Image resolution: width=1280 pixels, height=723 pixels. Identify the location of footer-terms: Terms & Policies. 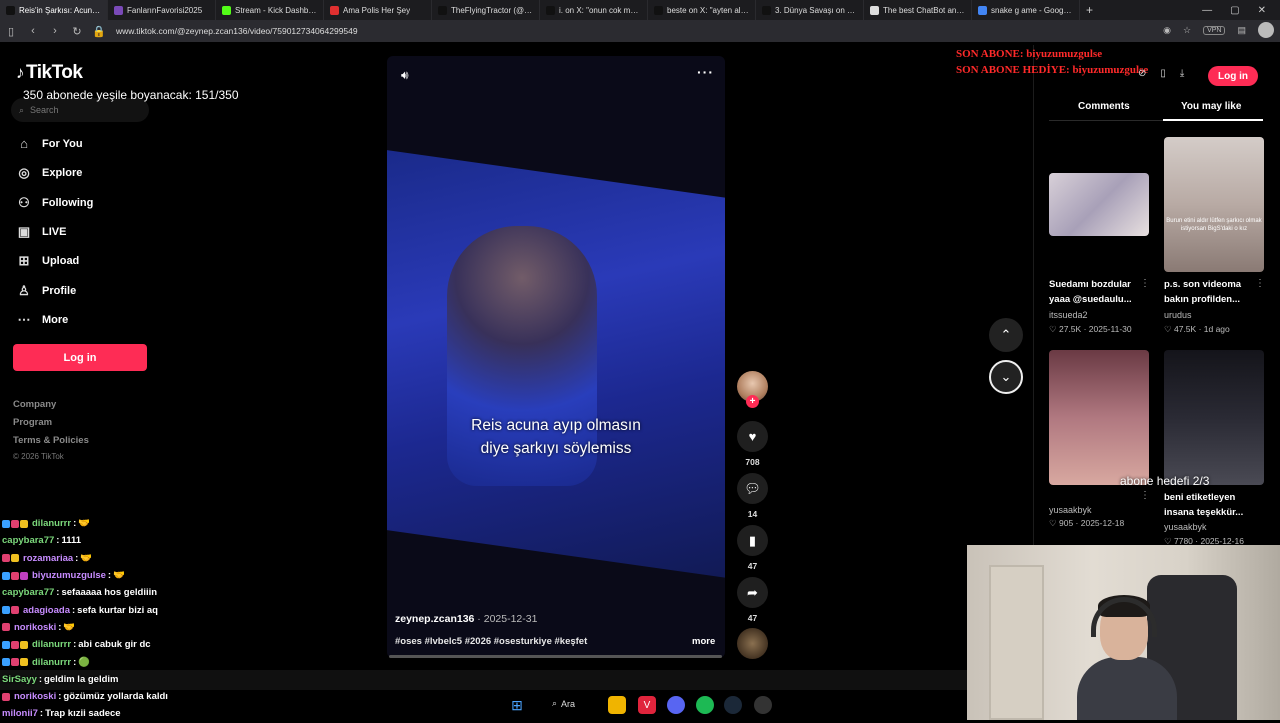
(51, 440).